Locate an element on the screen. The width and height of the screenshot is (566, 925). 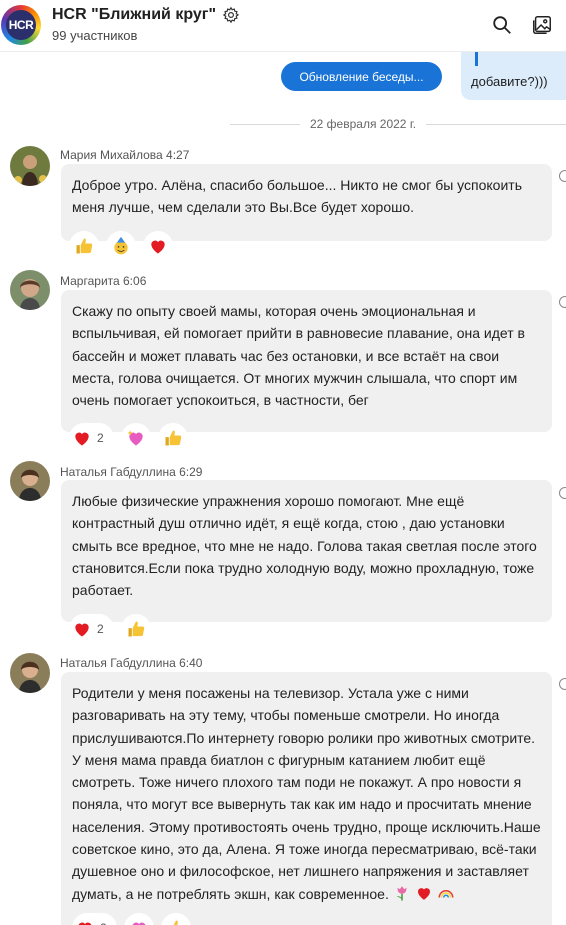
message-author-time: Наталья Габдуллина 6:40 is located at coordinates (131, 663).